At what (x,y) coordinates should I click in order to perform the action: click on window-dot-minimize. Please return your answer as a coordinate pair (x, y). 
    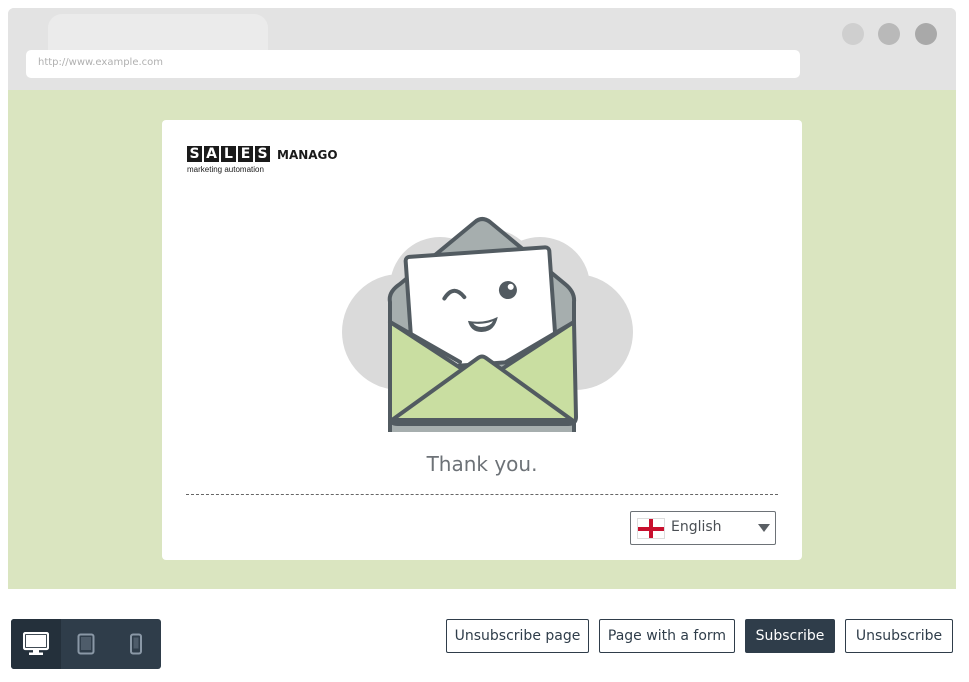
    Looking at the image, I should click on (853, 34).